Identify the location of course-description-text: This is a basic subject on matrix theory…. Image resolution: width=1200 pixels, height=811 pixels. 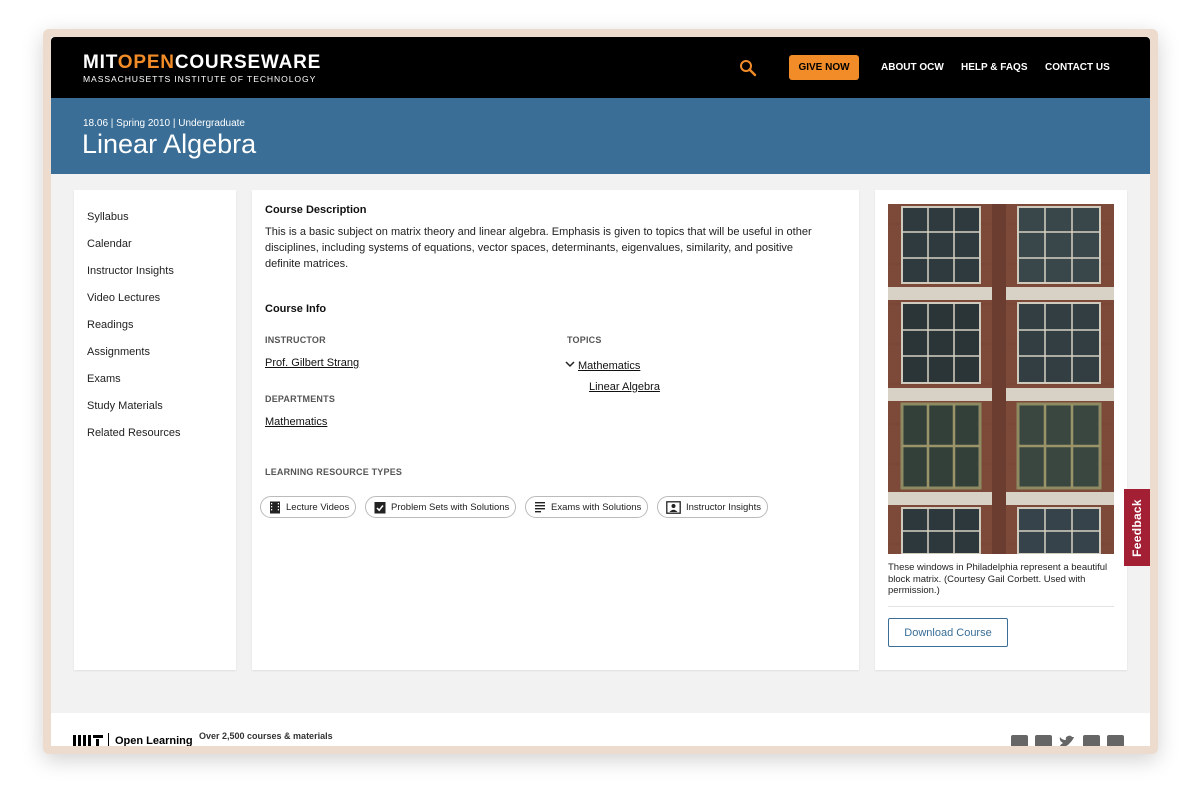
(538, 248).